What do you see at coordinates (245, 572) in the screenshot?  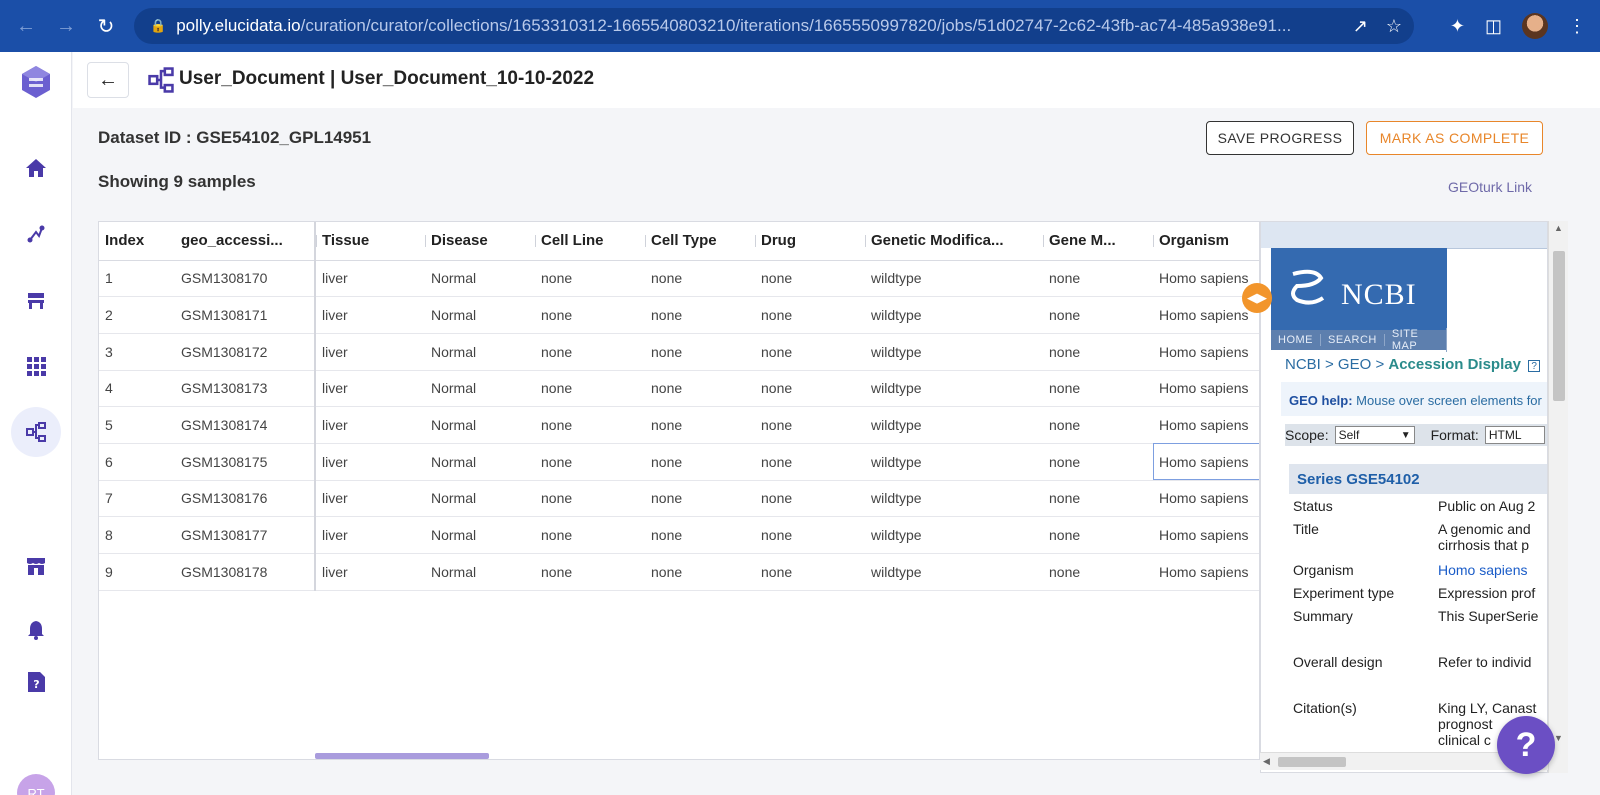 I see `table-cell: GSM1308178` at bounding box center [245, 572].